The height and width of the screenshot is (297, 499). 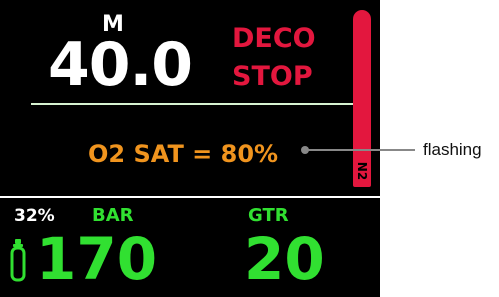 I want to click on deco-stop-line-1: DECO, so click(x=274, y=38).